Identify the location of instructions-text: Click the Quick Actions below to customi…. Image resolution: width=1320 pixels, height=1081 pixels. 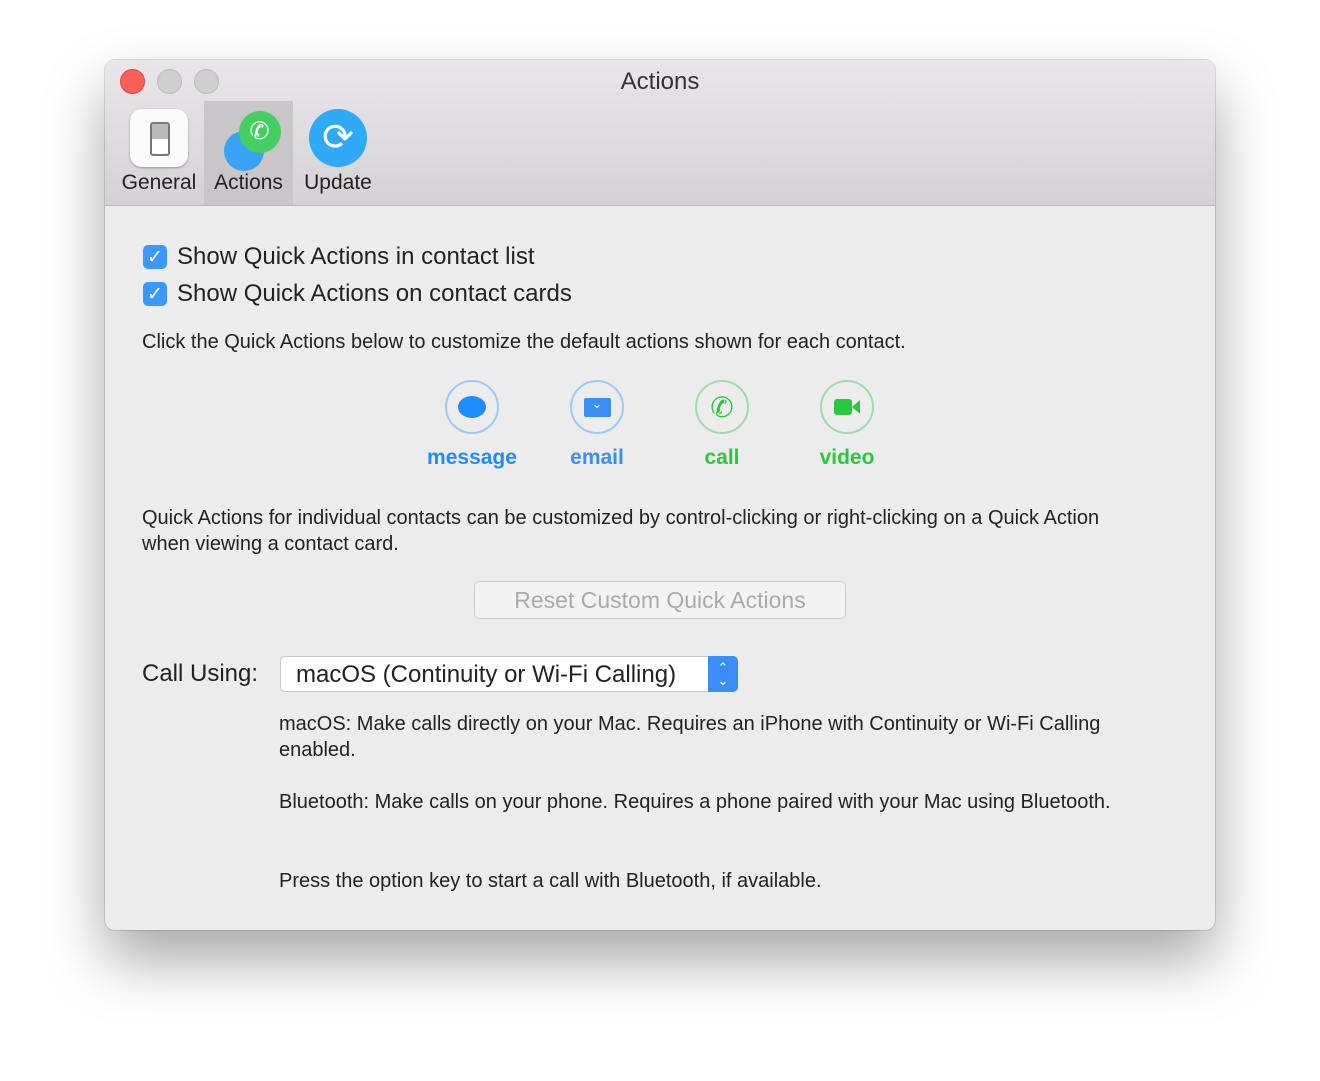
(524, 342).